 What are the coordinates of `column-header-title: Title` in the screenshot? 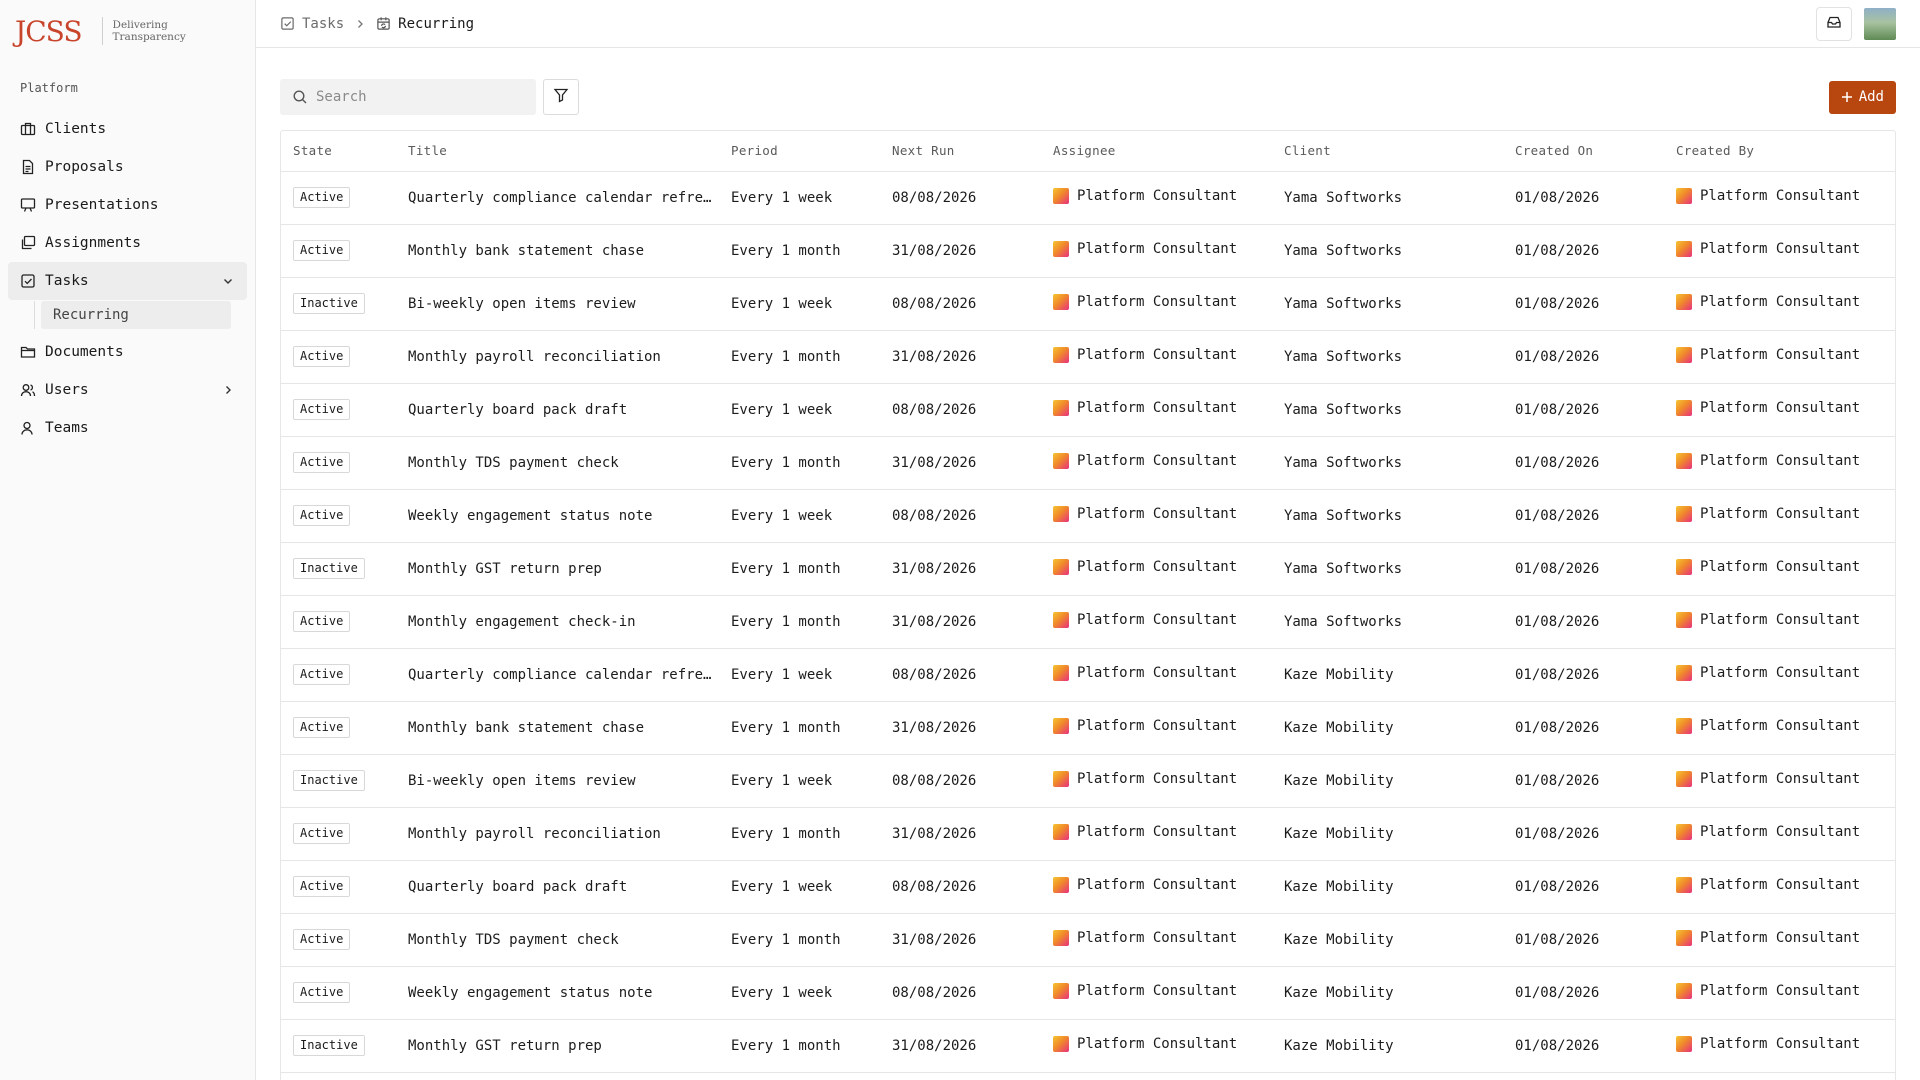 It's located at (557, 151).